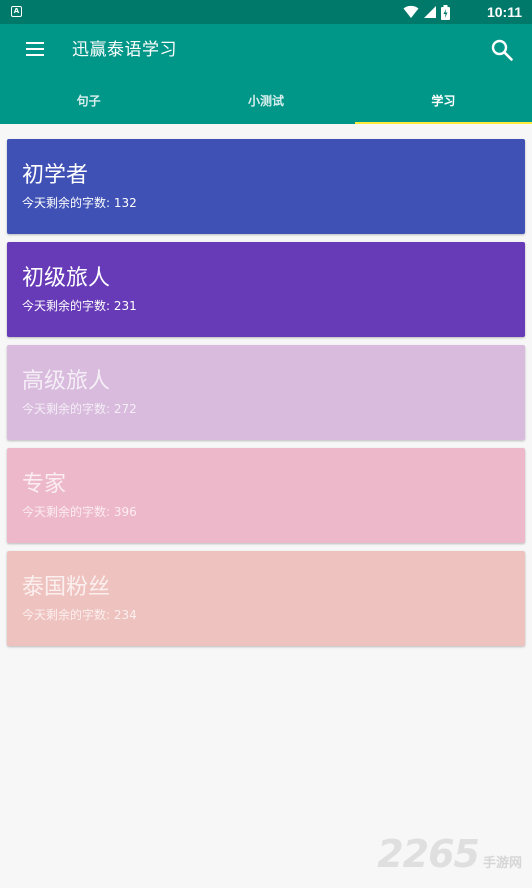 This screenshot has height=888, width=532. Describe the element at coordinates (266, 186) in the screenshot. I see `level-card-beginner: 初学者 今天剩余的字数: 132` at that location.